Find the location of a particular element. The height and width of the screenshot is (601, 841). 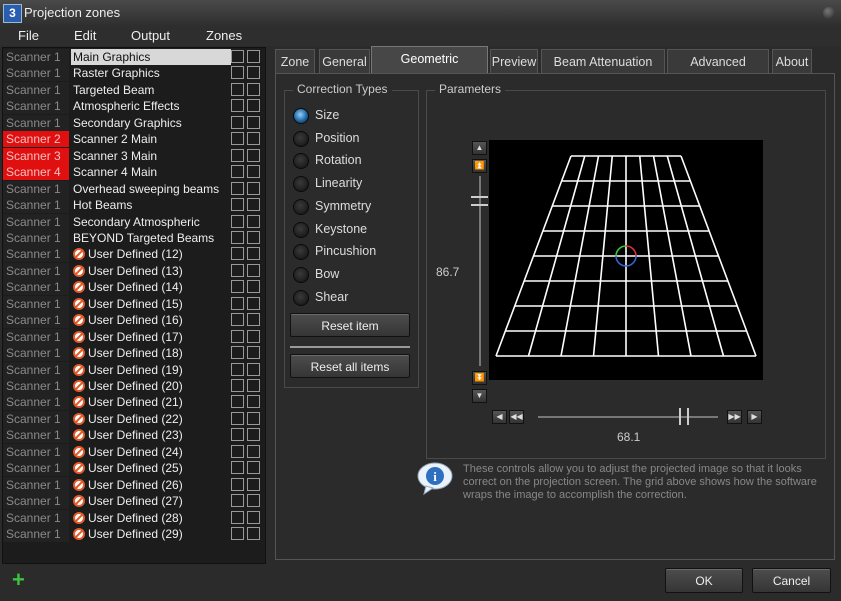

zone-row: Scanner 1 Hot Beams is located at coordinates (134, 205).